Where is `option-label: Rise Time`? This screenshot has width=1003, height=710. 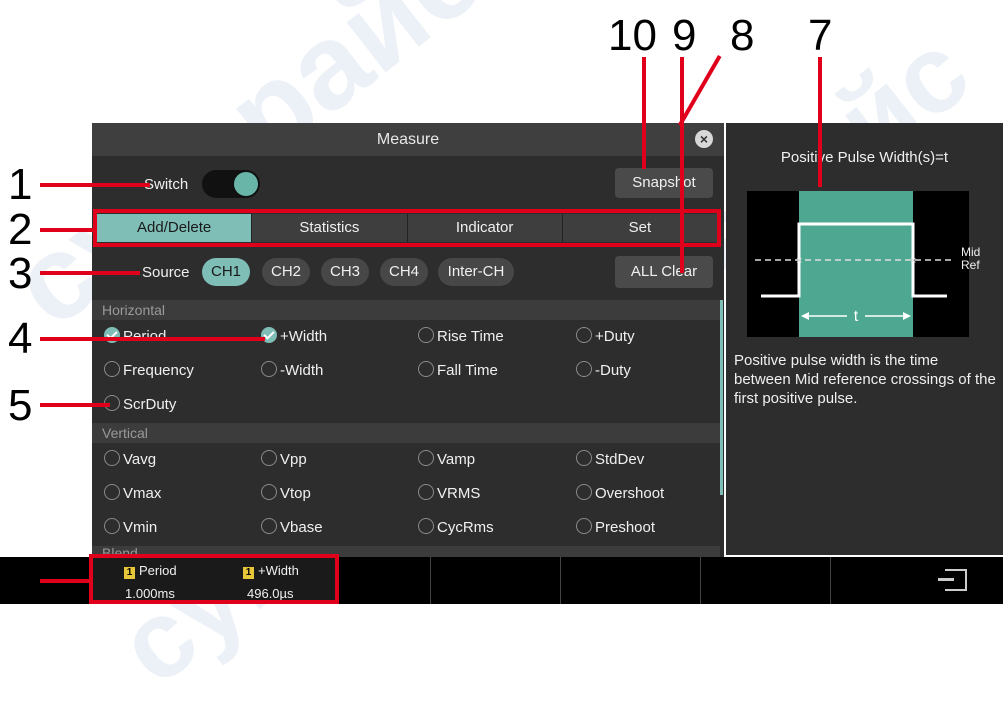
option-label: Rise Time is located at coordinates (470, 336).